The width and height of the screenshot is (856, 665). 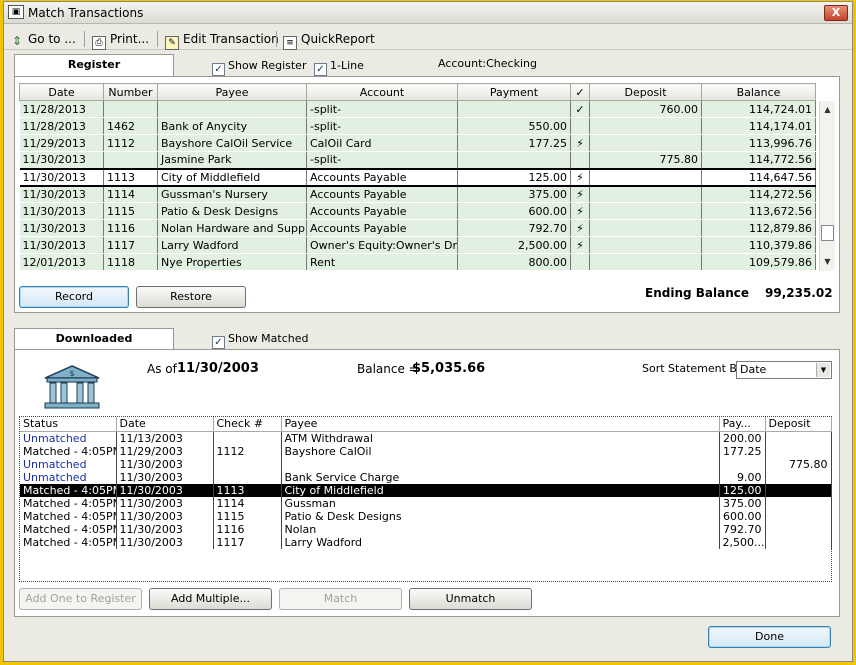 What do you see at coordinates (382, 126) in the screenshot?
I see `register-cell: -split-` at bounding box center [382, 126].